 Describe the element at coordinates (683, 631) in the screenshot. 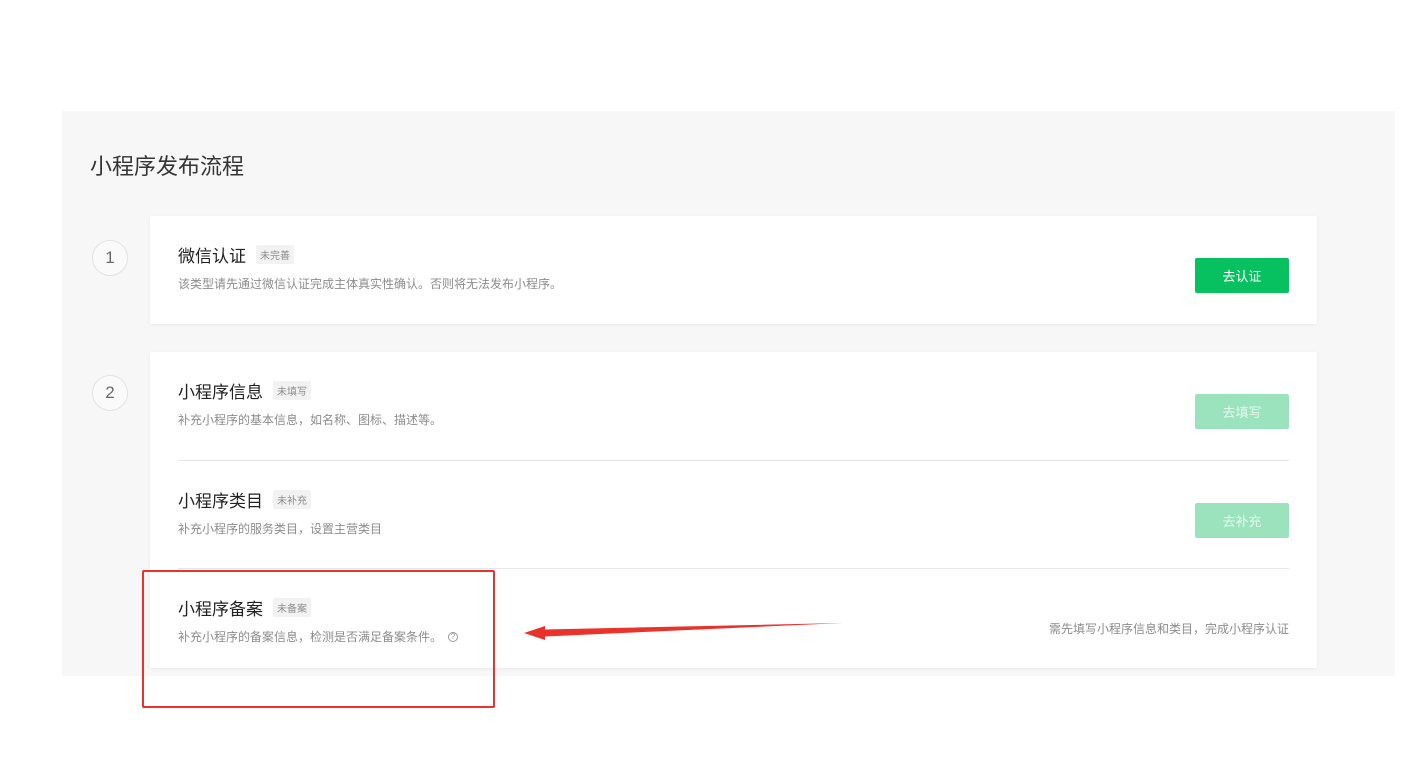

I see `annotation-arrow` at that location.